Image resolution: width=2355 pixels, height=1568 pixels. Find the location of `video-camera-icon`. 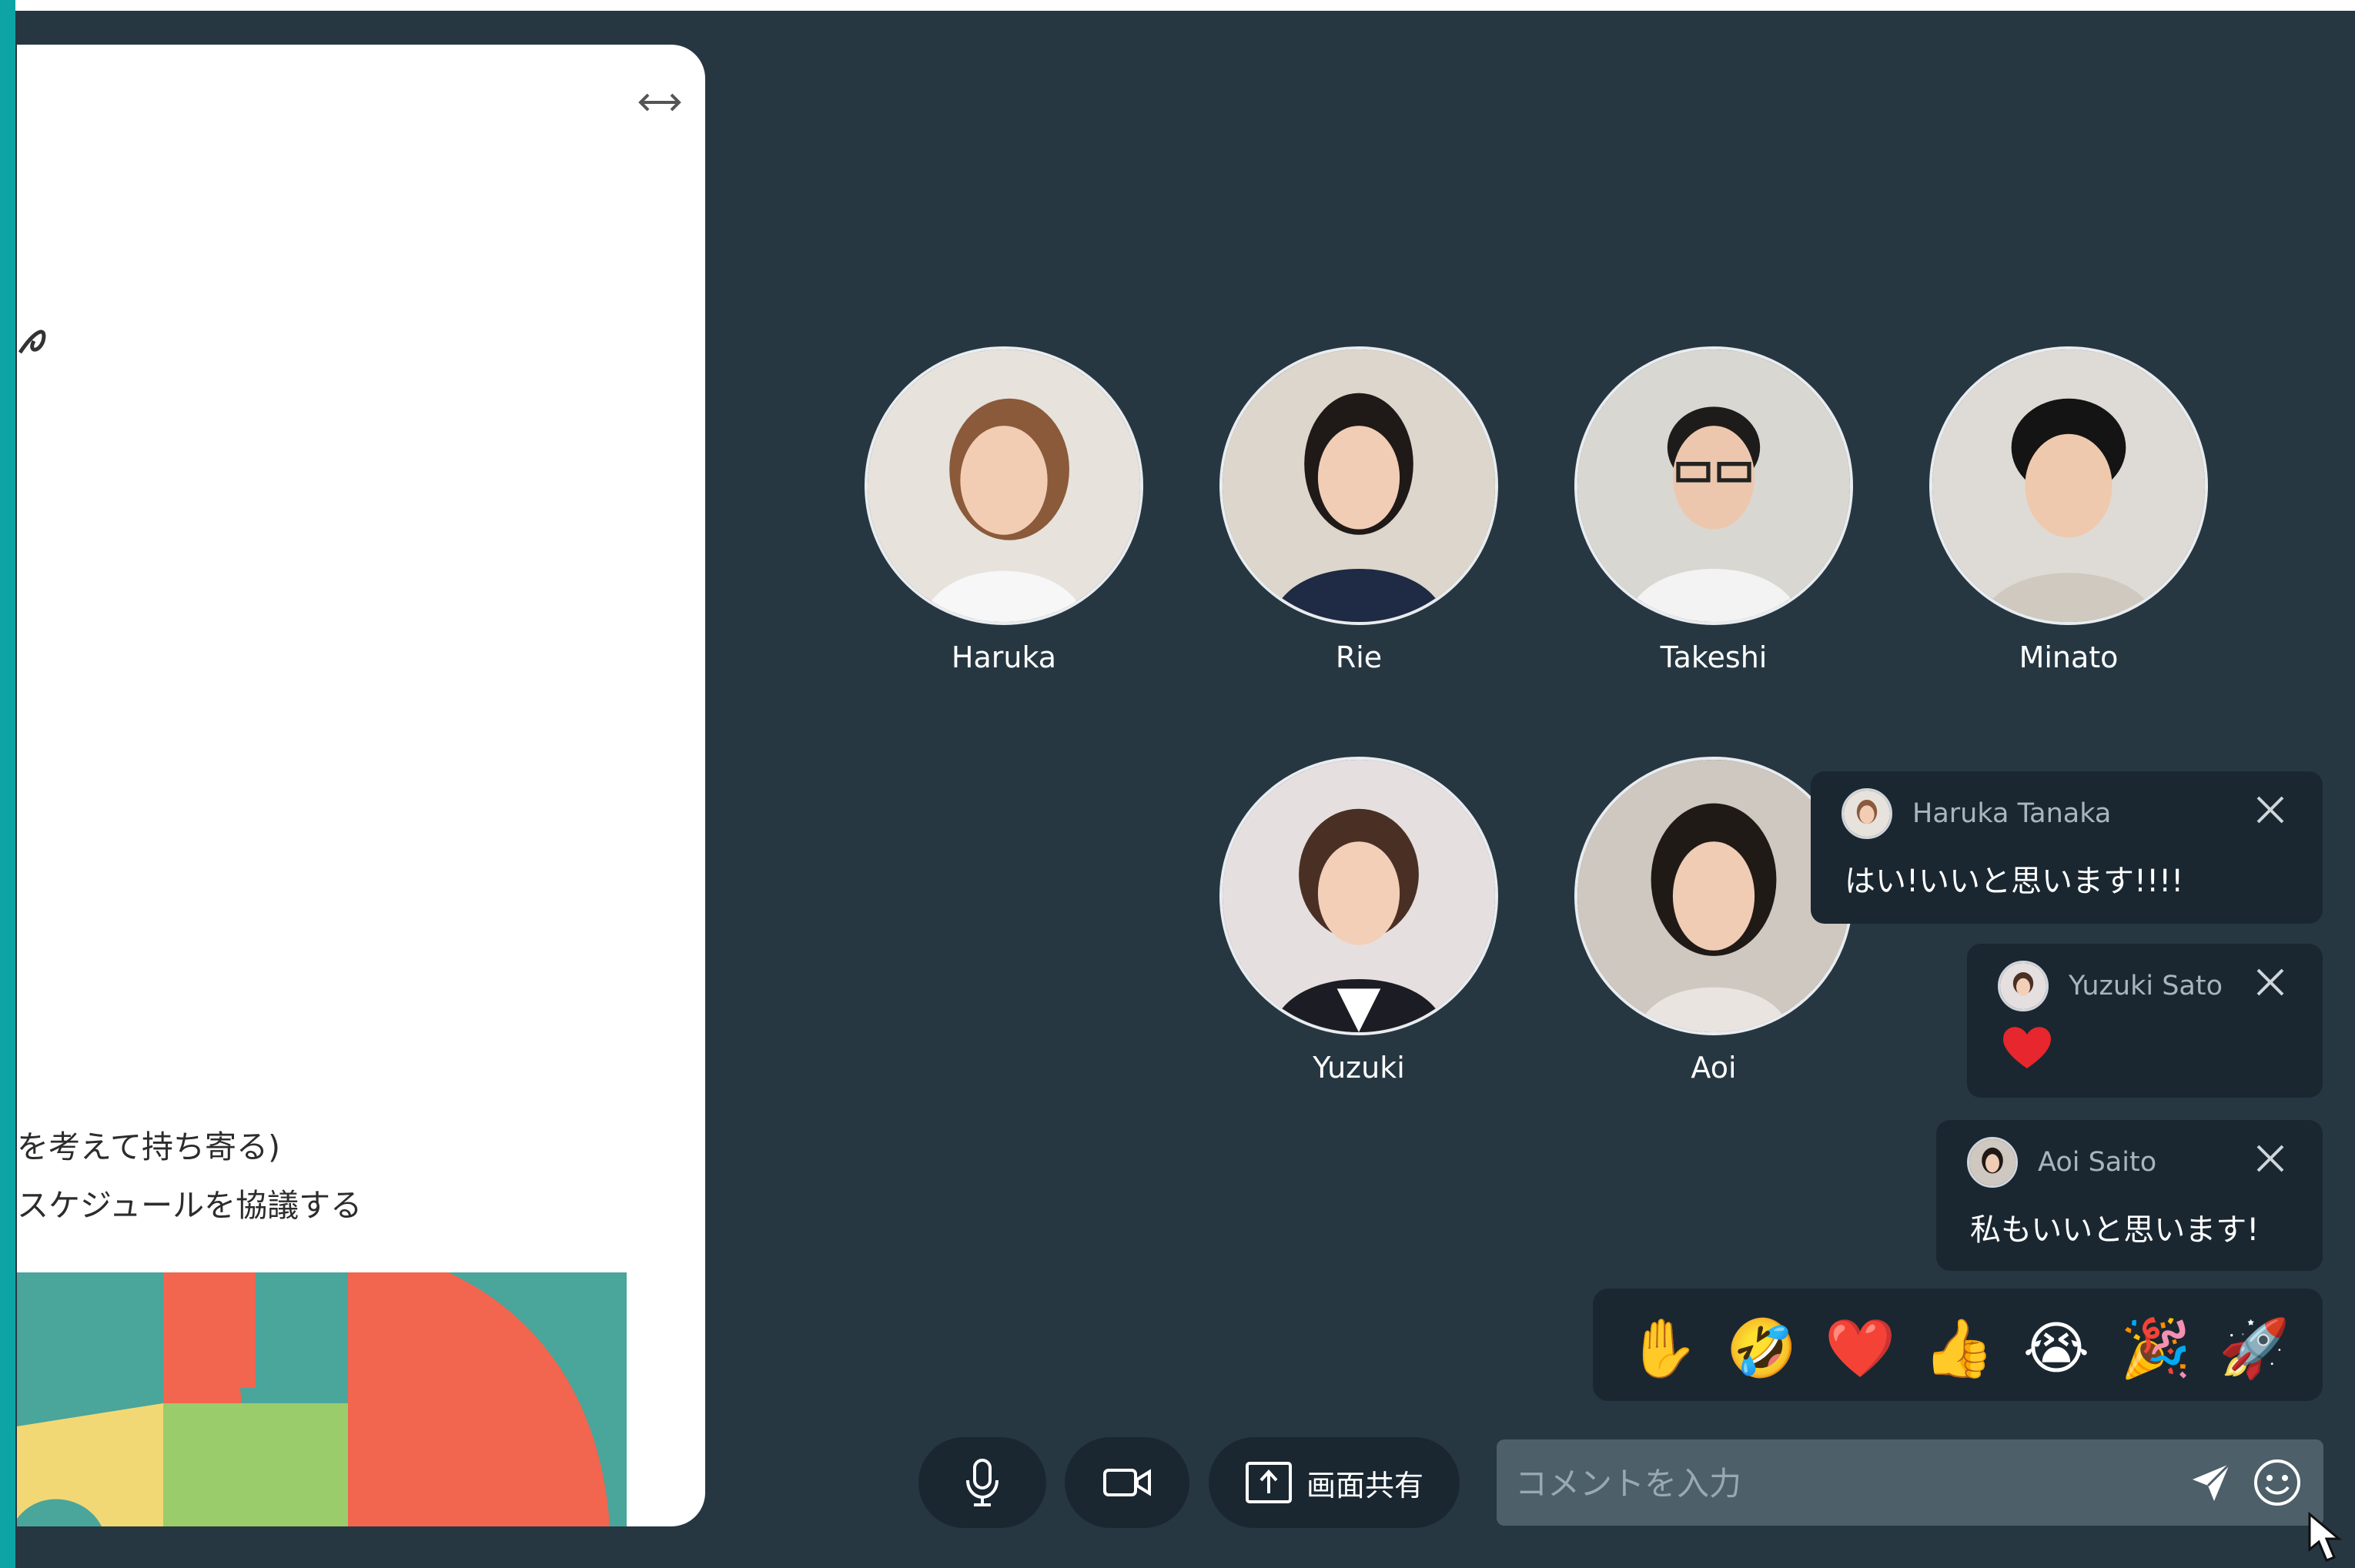

video-camera-icon is located at coordinates (1127, 1482).